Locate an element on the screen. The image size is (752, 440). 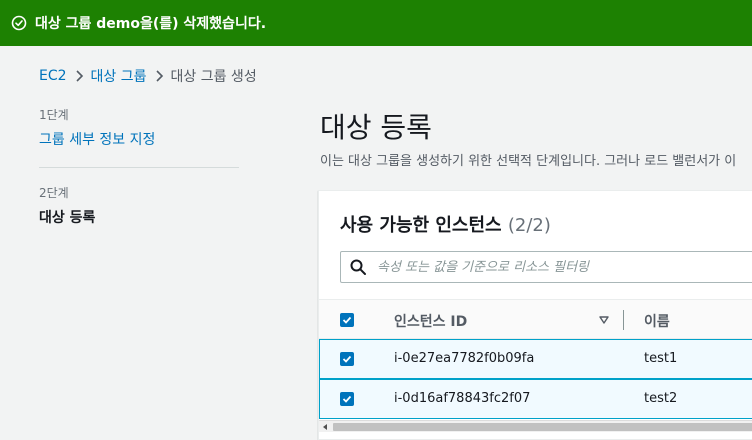
divider is located at coordinates (139, 167).